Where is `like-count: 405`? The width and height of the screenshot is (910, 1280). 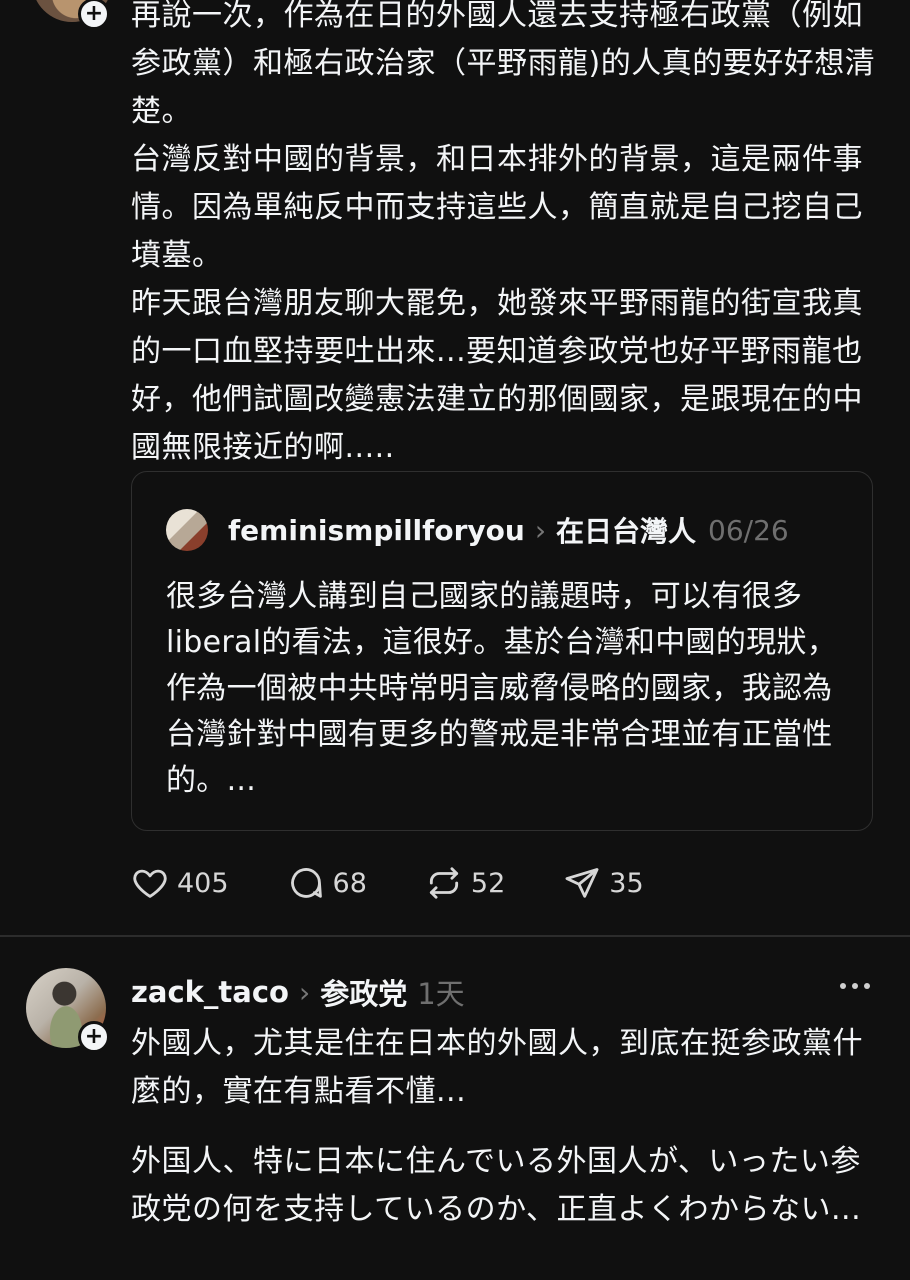 like-count: 405 is located at coordinates (203, 883).